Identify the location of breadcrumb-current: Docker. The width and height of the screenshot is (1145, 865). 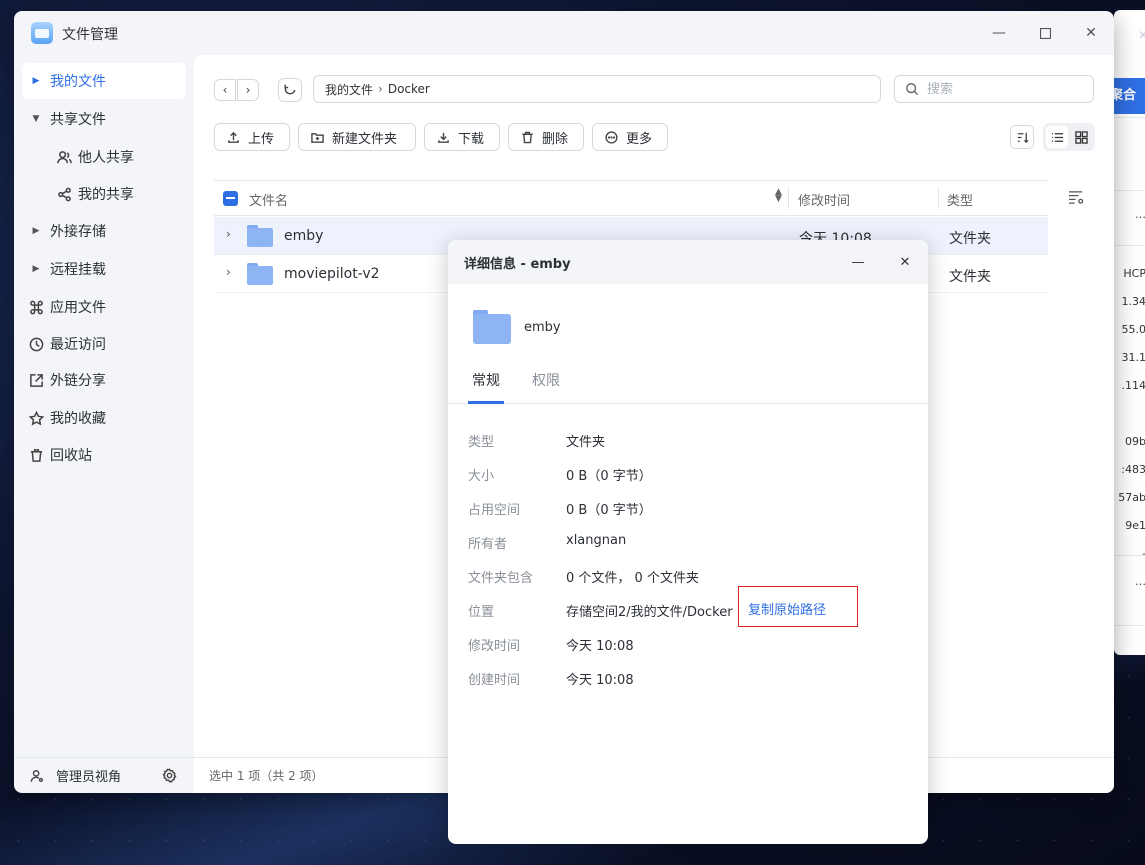
(409, 89).